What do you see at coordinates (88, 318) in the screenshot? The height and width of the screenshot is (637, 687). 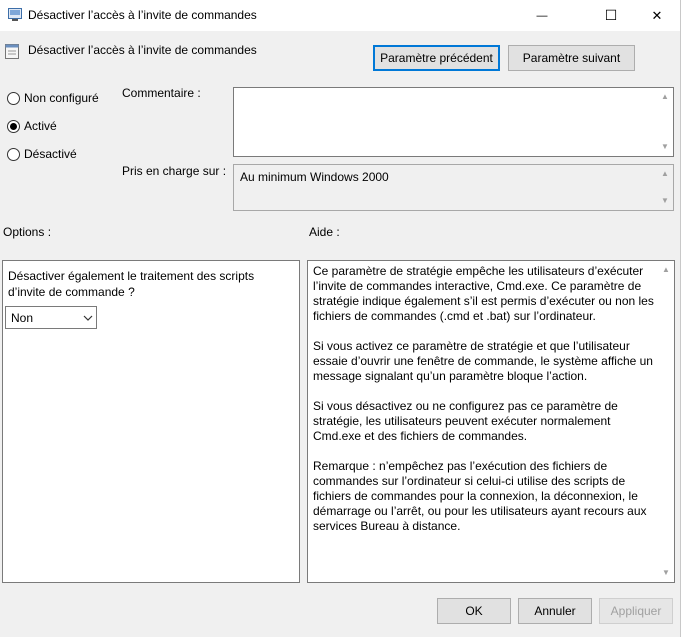 I see `chevron-down-icon` at bounding box center [88, 318].